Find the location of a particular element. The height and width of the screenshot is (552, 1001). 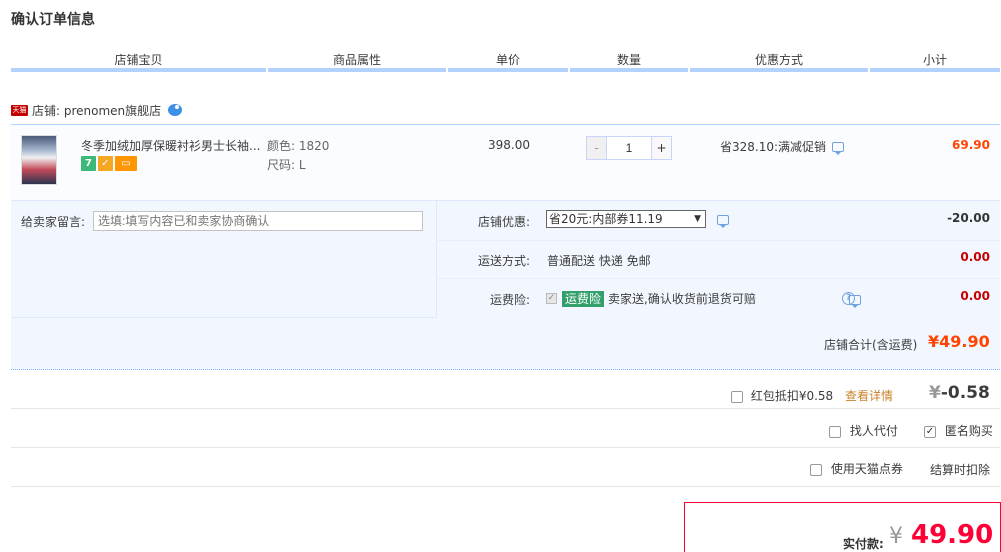

pay-for-me-label: 找人代付 is located at coordinates (873, 431).